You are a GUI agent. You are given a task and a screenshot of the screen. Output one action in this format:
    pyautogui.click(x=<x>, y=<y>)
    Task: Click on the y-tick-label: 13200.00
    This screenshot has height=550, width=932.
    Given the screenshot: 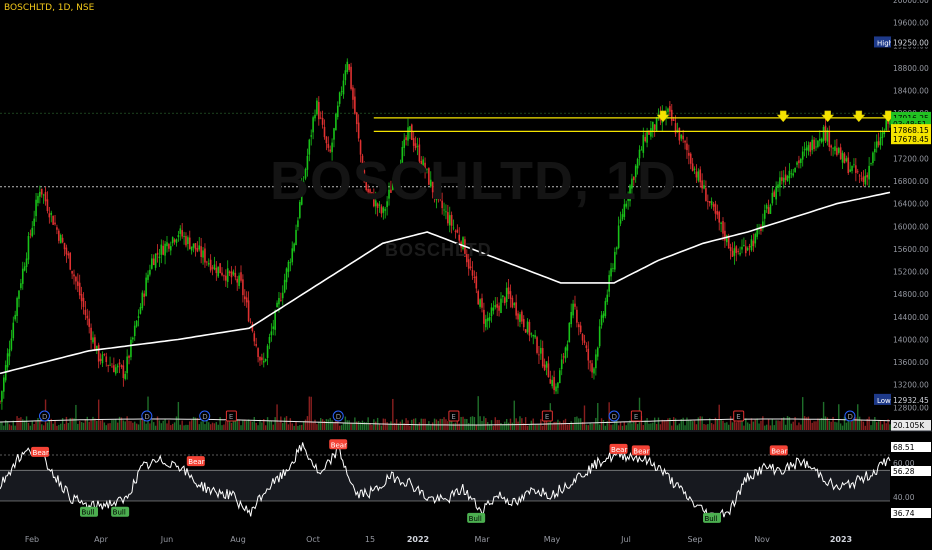 What is the action you would take?
    pyautogui.click(x=911, y=385)
    